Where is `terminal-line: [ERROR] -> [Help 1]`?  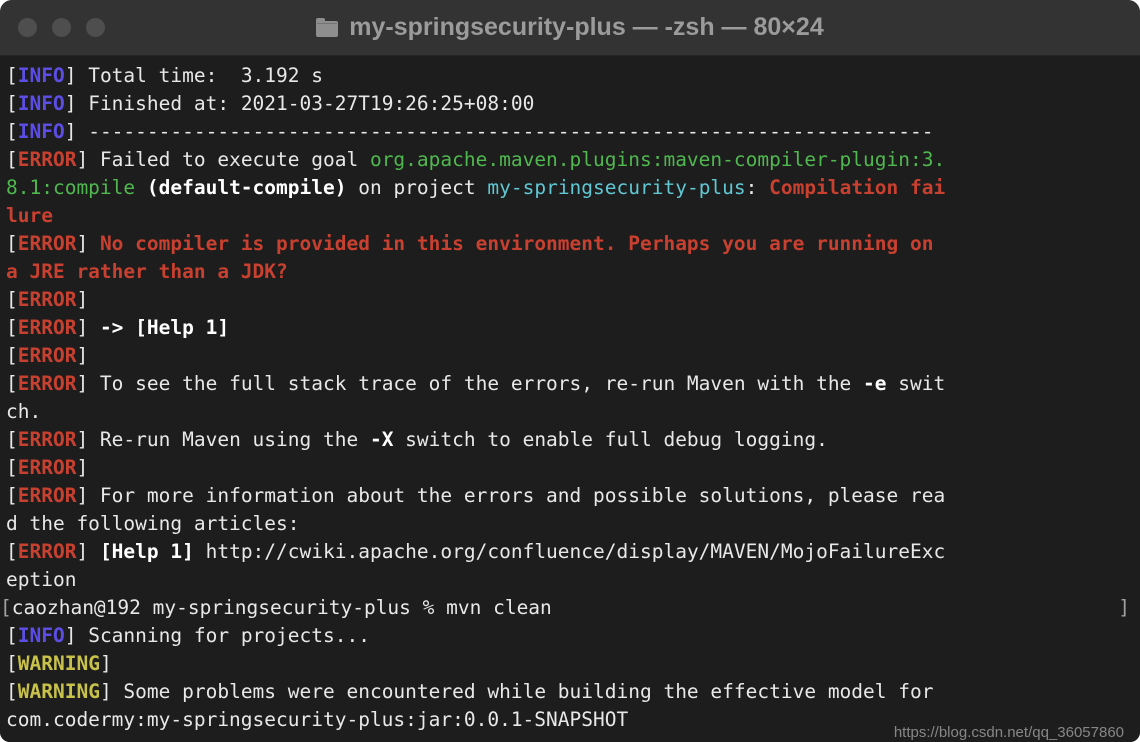
terminal-line: [ERROR] -> [Help 1] is located at coordinates (573, 328).